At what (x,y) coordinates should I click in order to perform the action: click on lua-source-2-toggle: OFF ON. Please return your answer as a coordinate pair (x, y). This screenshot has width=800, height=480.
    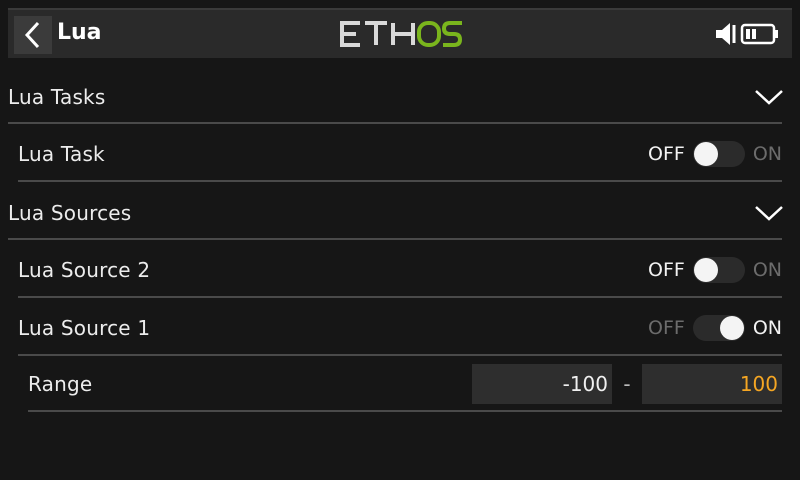
    Looking at the image, I should click on (715, 270).